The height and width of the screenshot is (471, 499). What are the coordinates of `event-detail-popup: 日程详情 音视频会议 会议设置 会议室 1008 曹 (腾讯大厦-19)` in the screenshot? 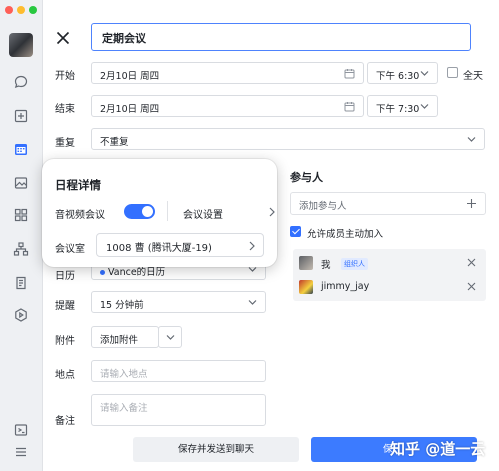 It's located at (159, 213).